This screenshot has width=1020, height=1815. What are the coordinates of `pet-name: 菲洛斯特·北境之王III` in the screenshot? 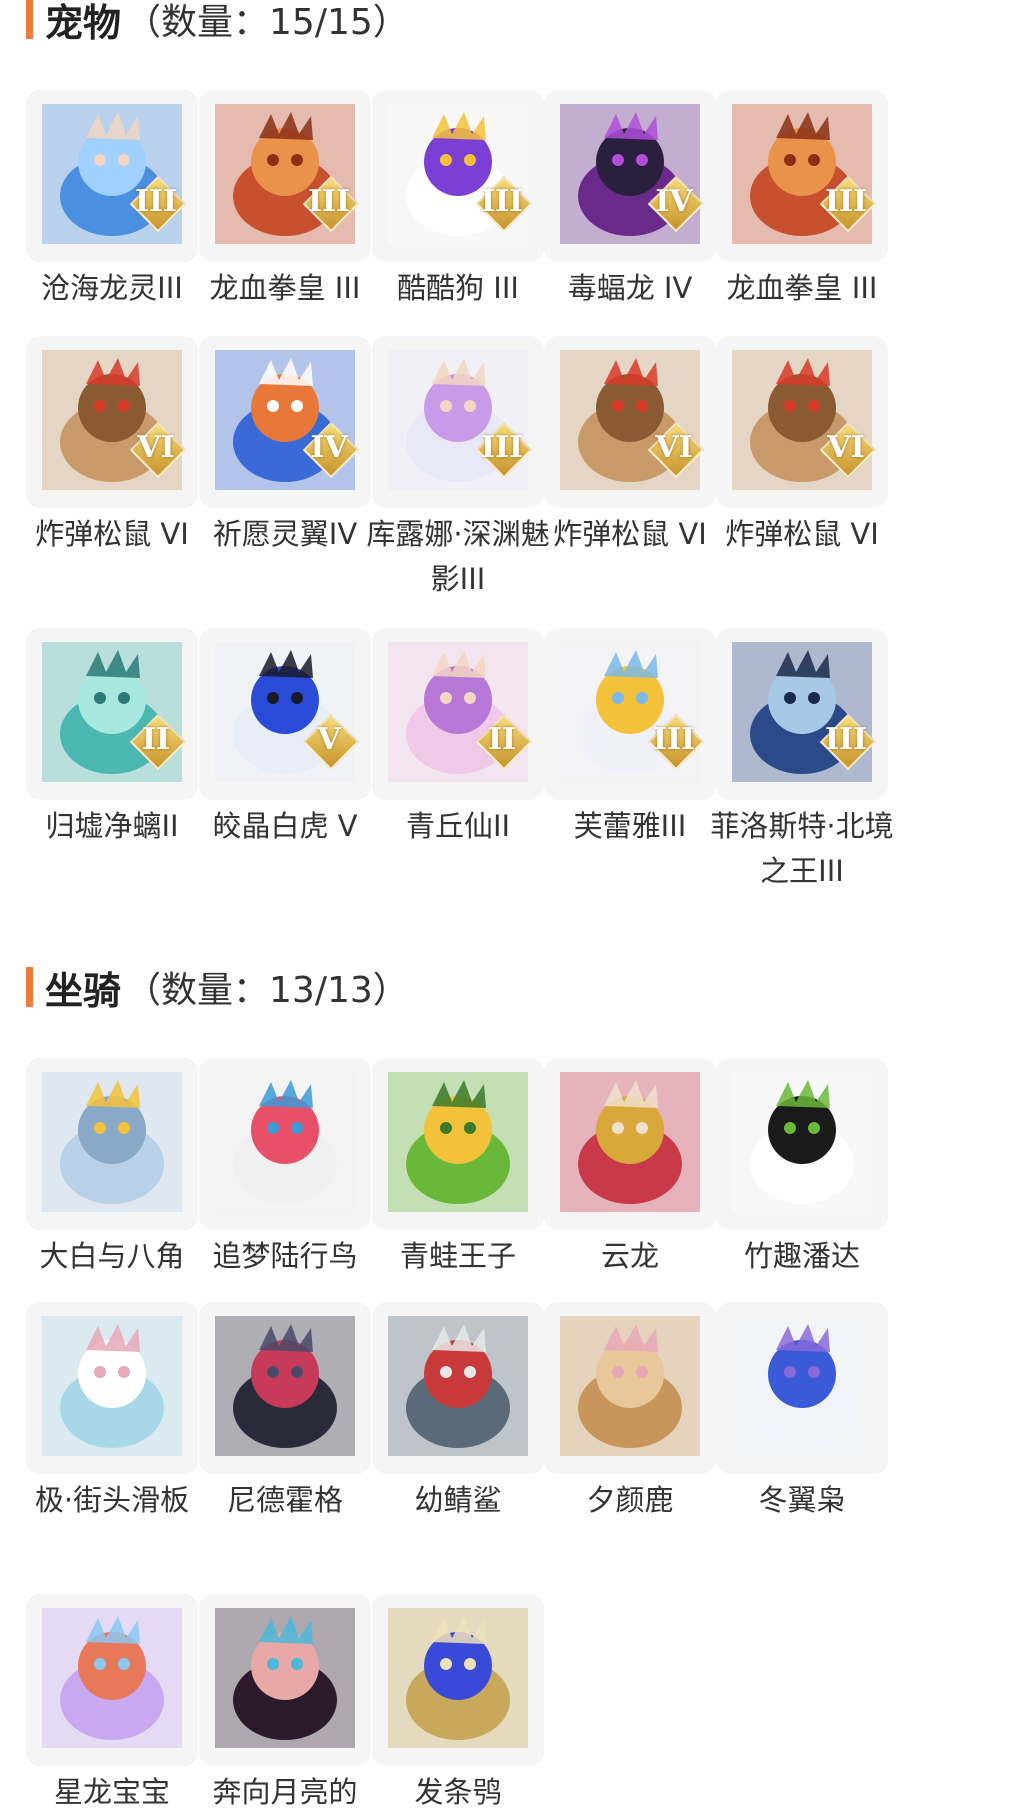 It's located at (802, 848).